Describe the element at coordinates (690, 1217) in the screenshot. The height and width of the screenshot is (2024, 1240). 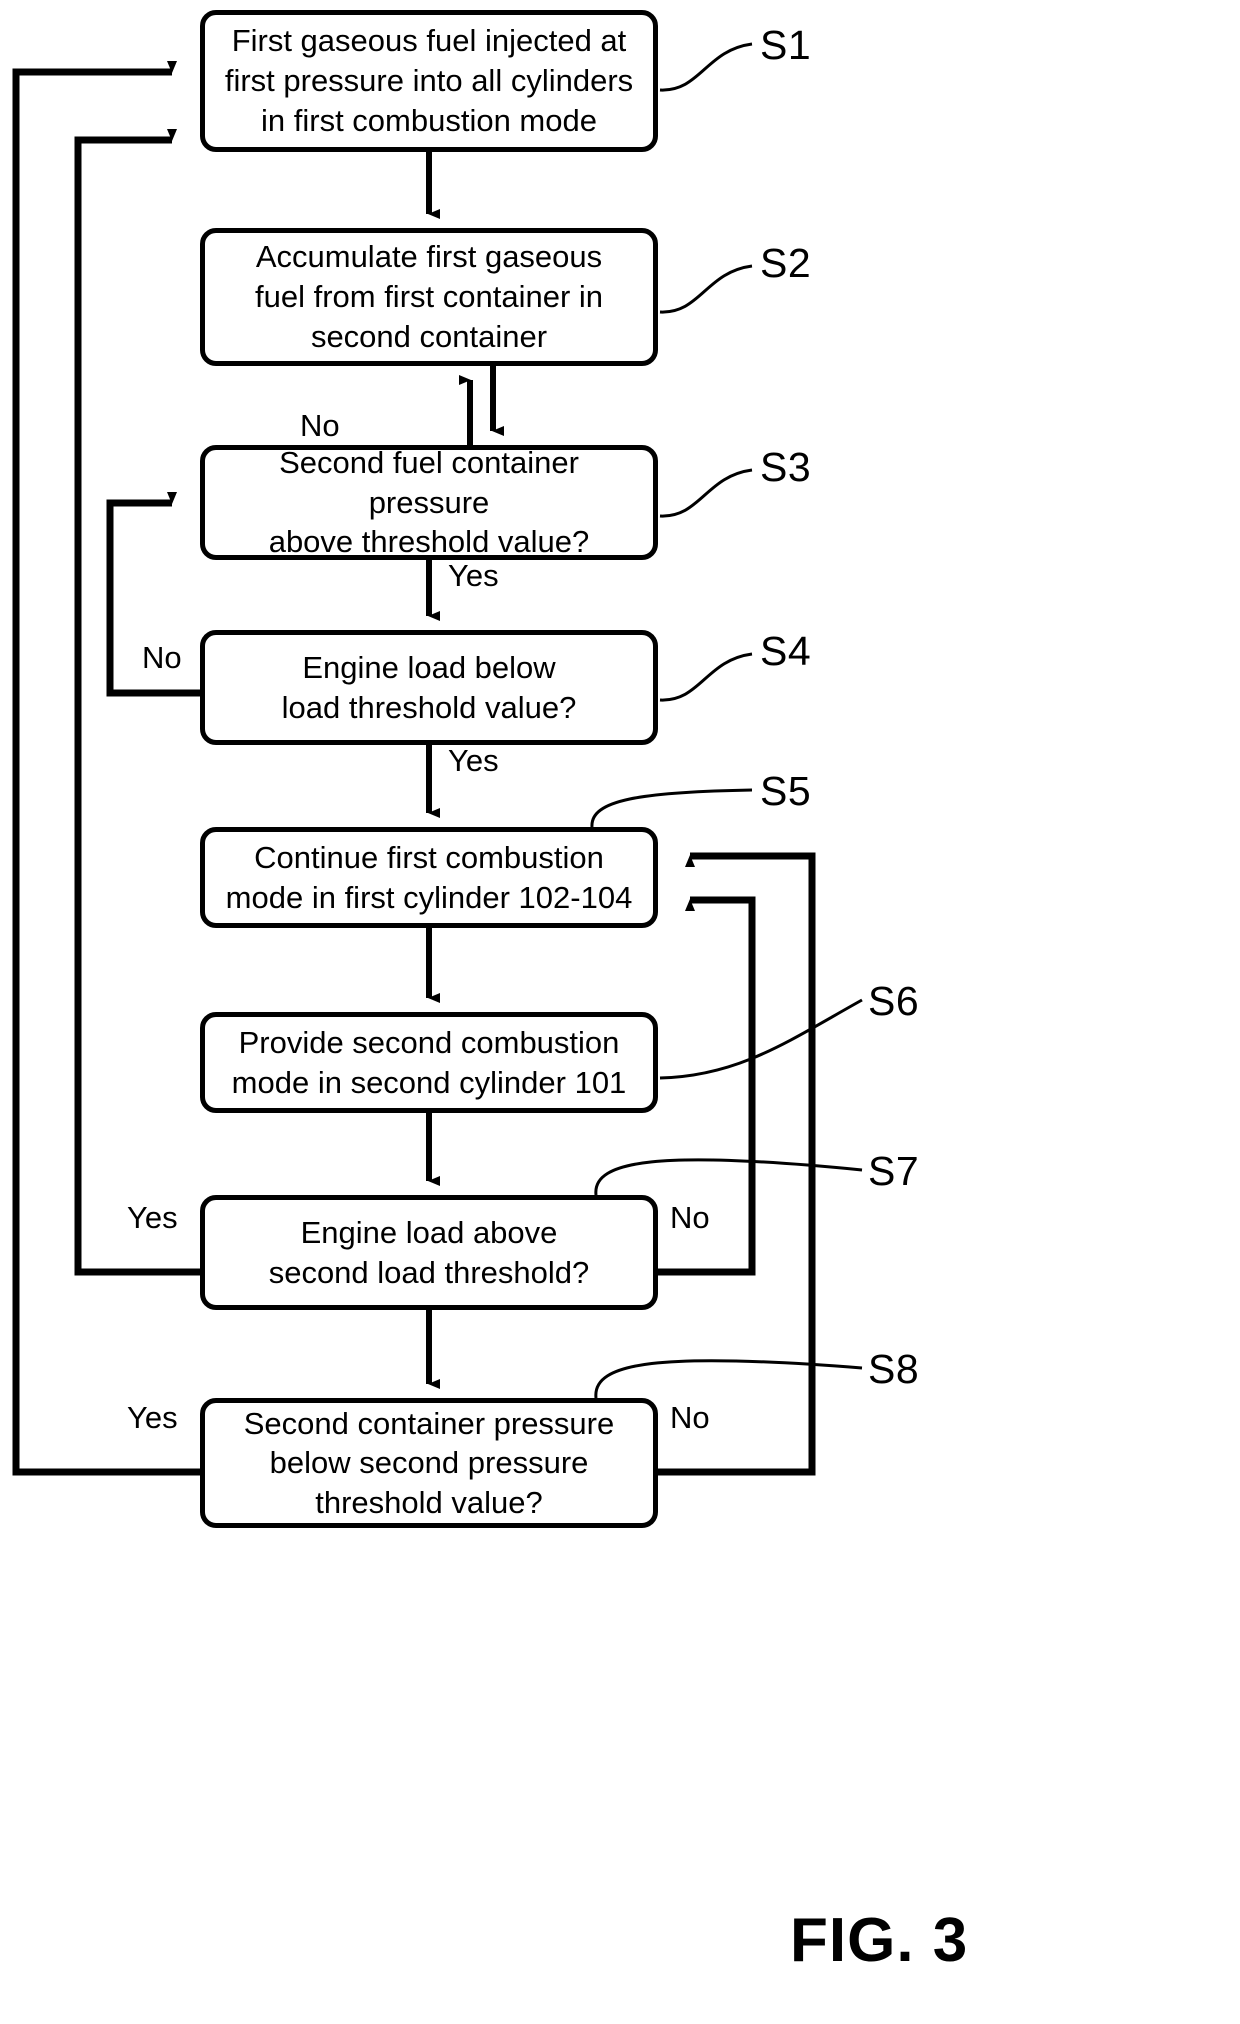
I see `edge-label-s7-no: No` at that location.